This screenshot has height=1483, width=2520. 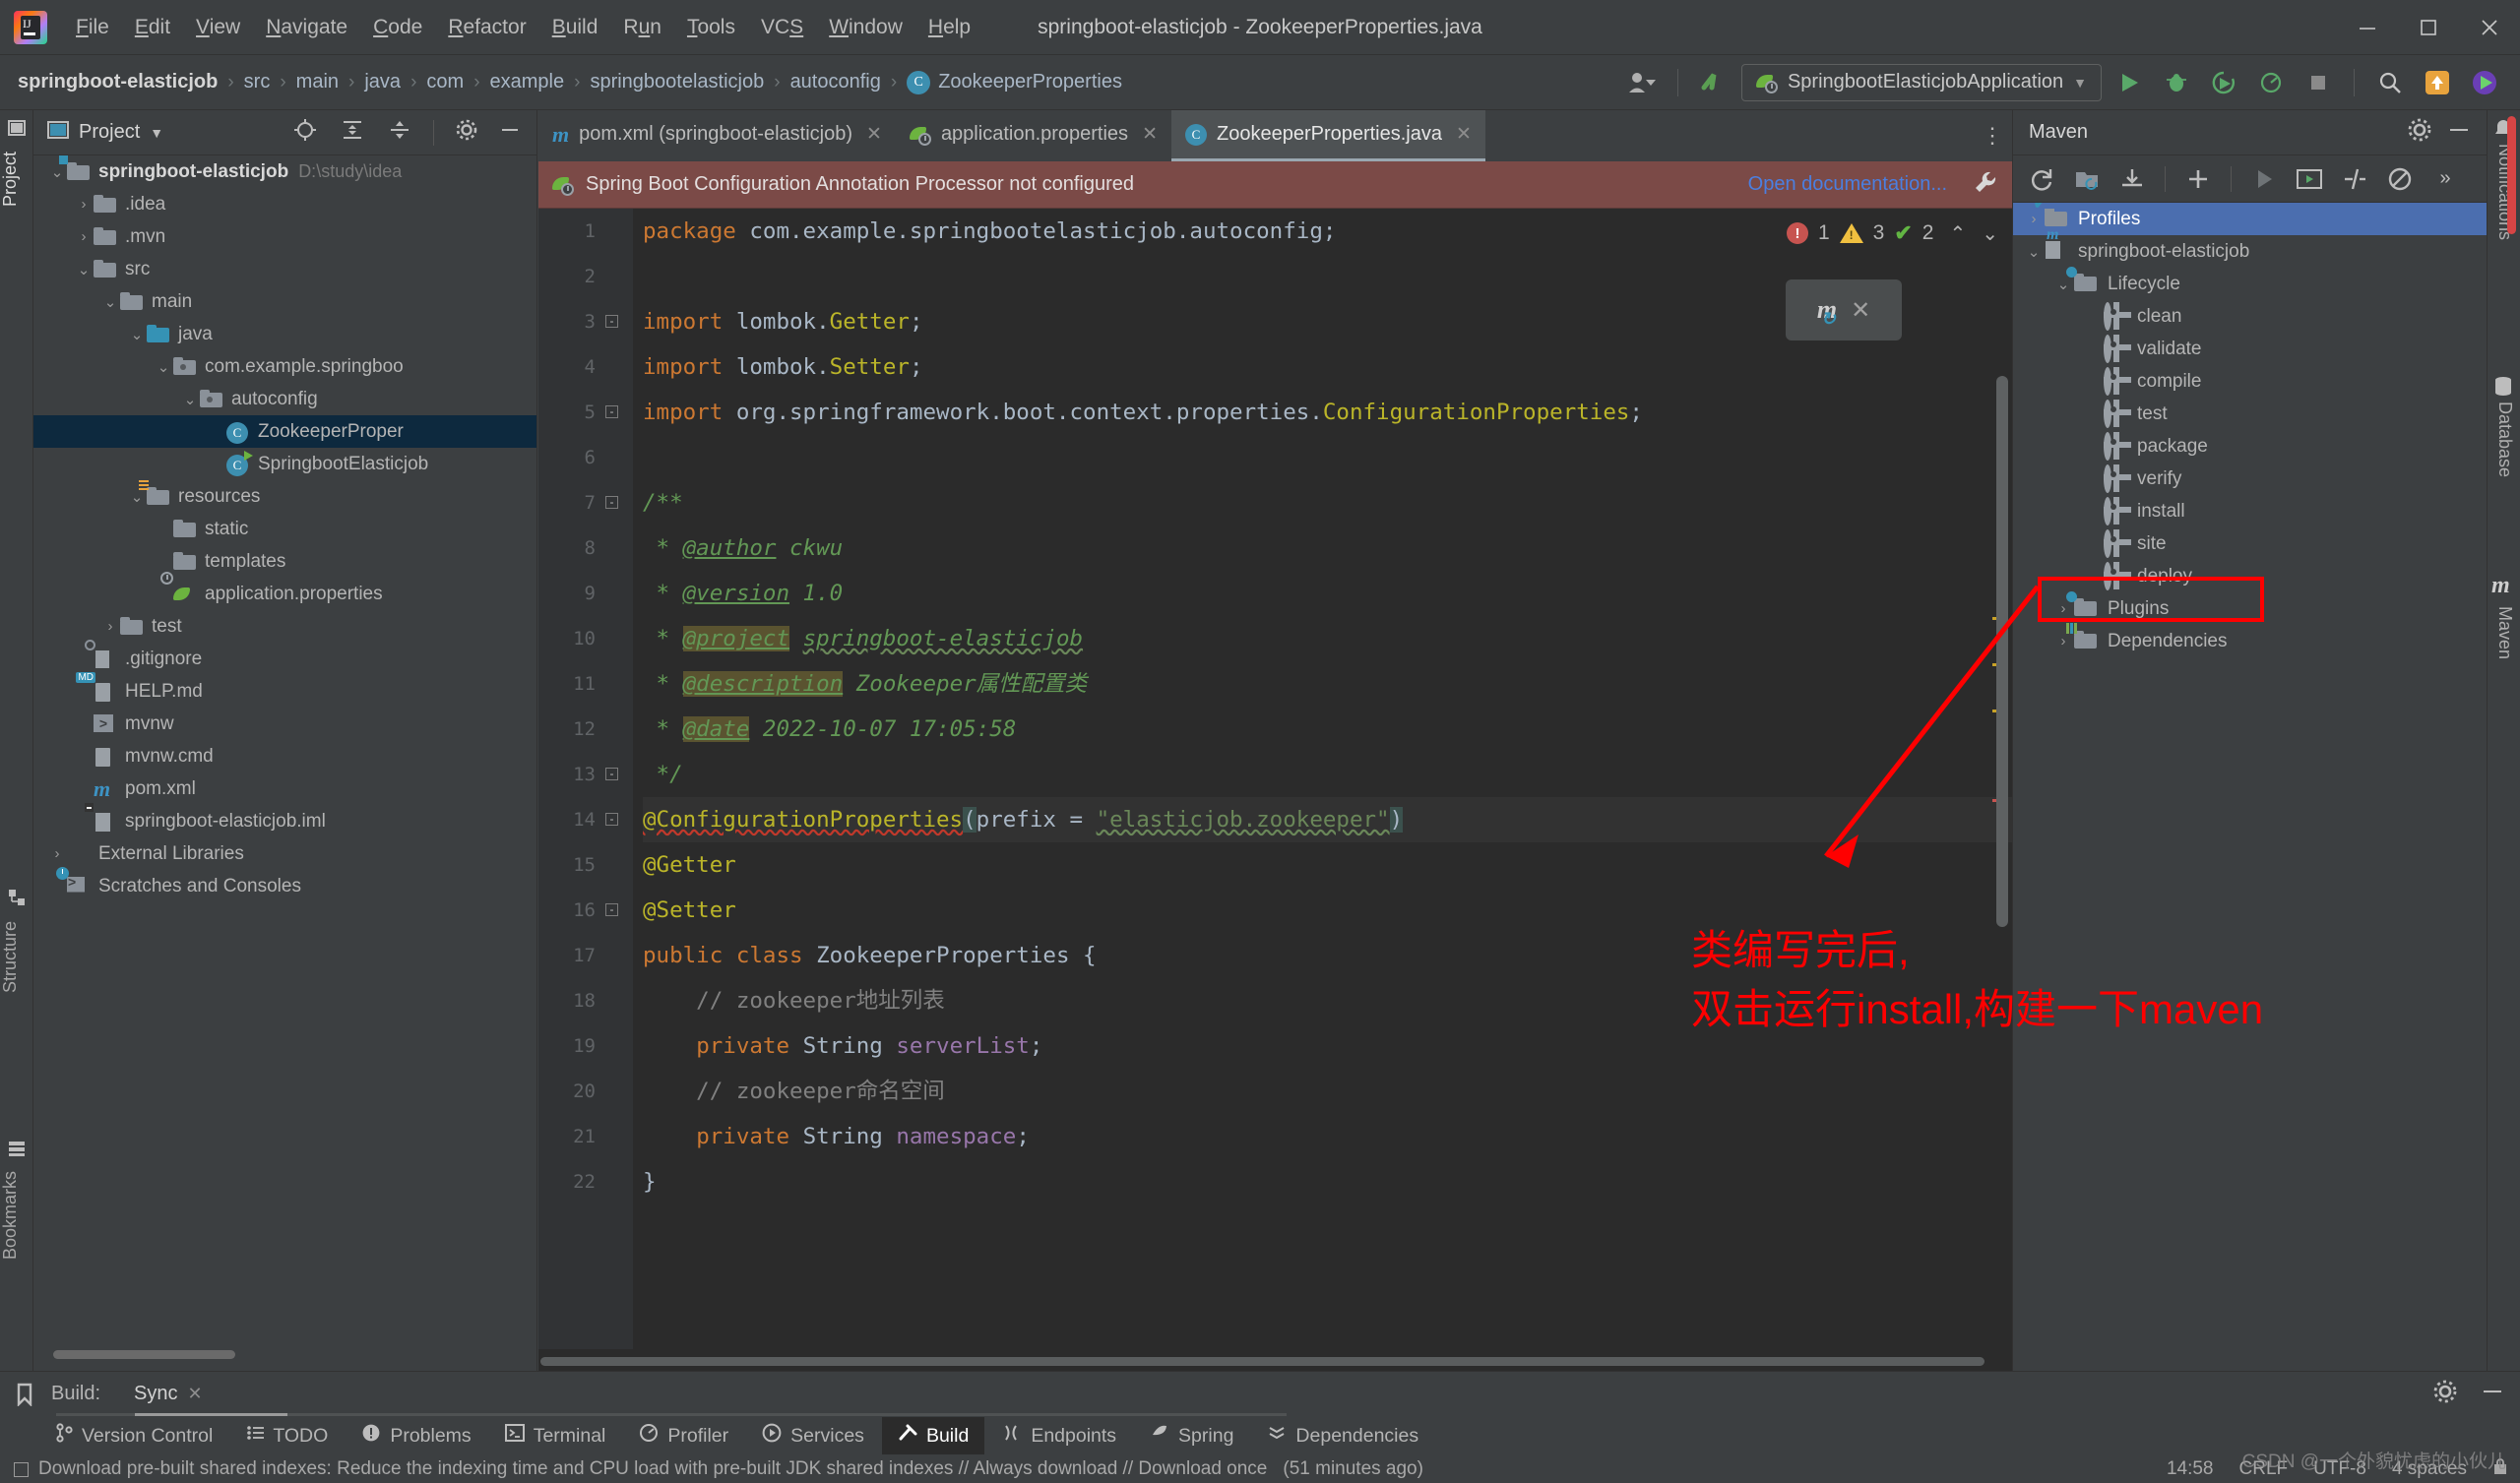 I want to click on build-sync-tab: Sync, so click(x=155, y=1394).